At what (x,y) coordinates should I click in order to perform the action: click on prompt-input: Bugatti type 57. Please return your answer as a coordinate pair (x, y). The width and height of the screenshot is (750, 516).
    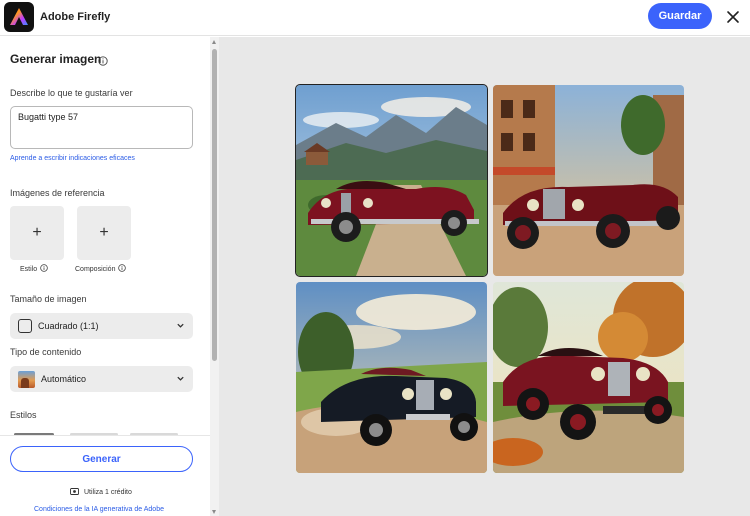
    Looking at the image, I should click on (101, 127).